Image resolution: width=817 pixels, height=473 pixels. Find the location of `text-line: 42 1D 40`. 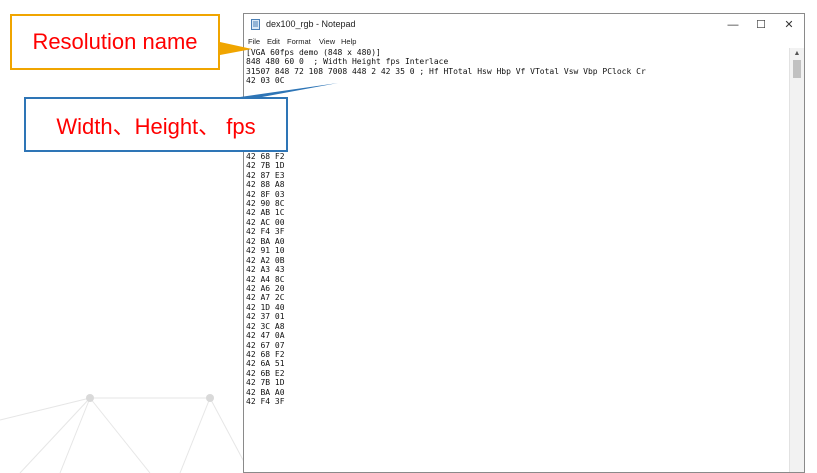

text-line: 42 1D 40 is located at coordinates (265, 307).